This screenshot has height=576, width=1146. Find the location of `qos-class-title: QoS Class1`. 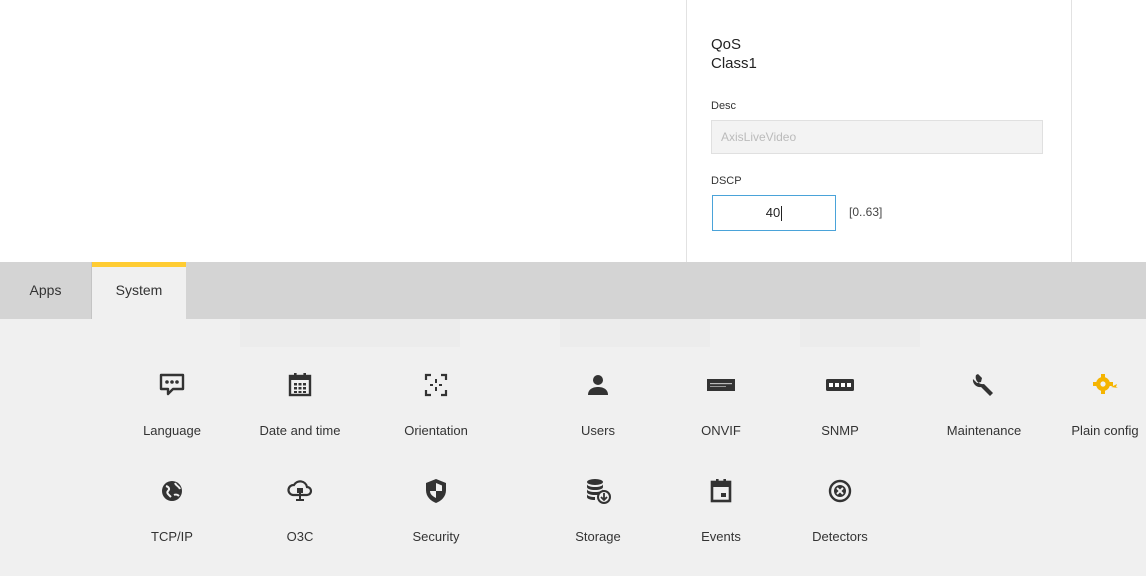

qos-class-title: QoS Class1 is located at coordinates (734, 54).